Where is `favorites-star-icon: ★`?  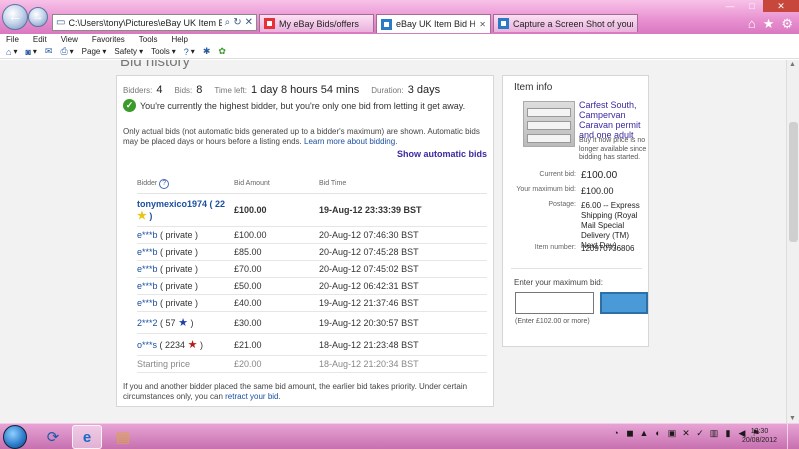 favorites-star-icon: ★ is located at coordinates (769, 24).